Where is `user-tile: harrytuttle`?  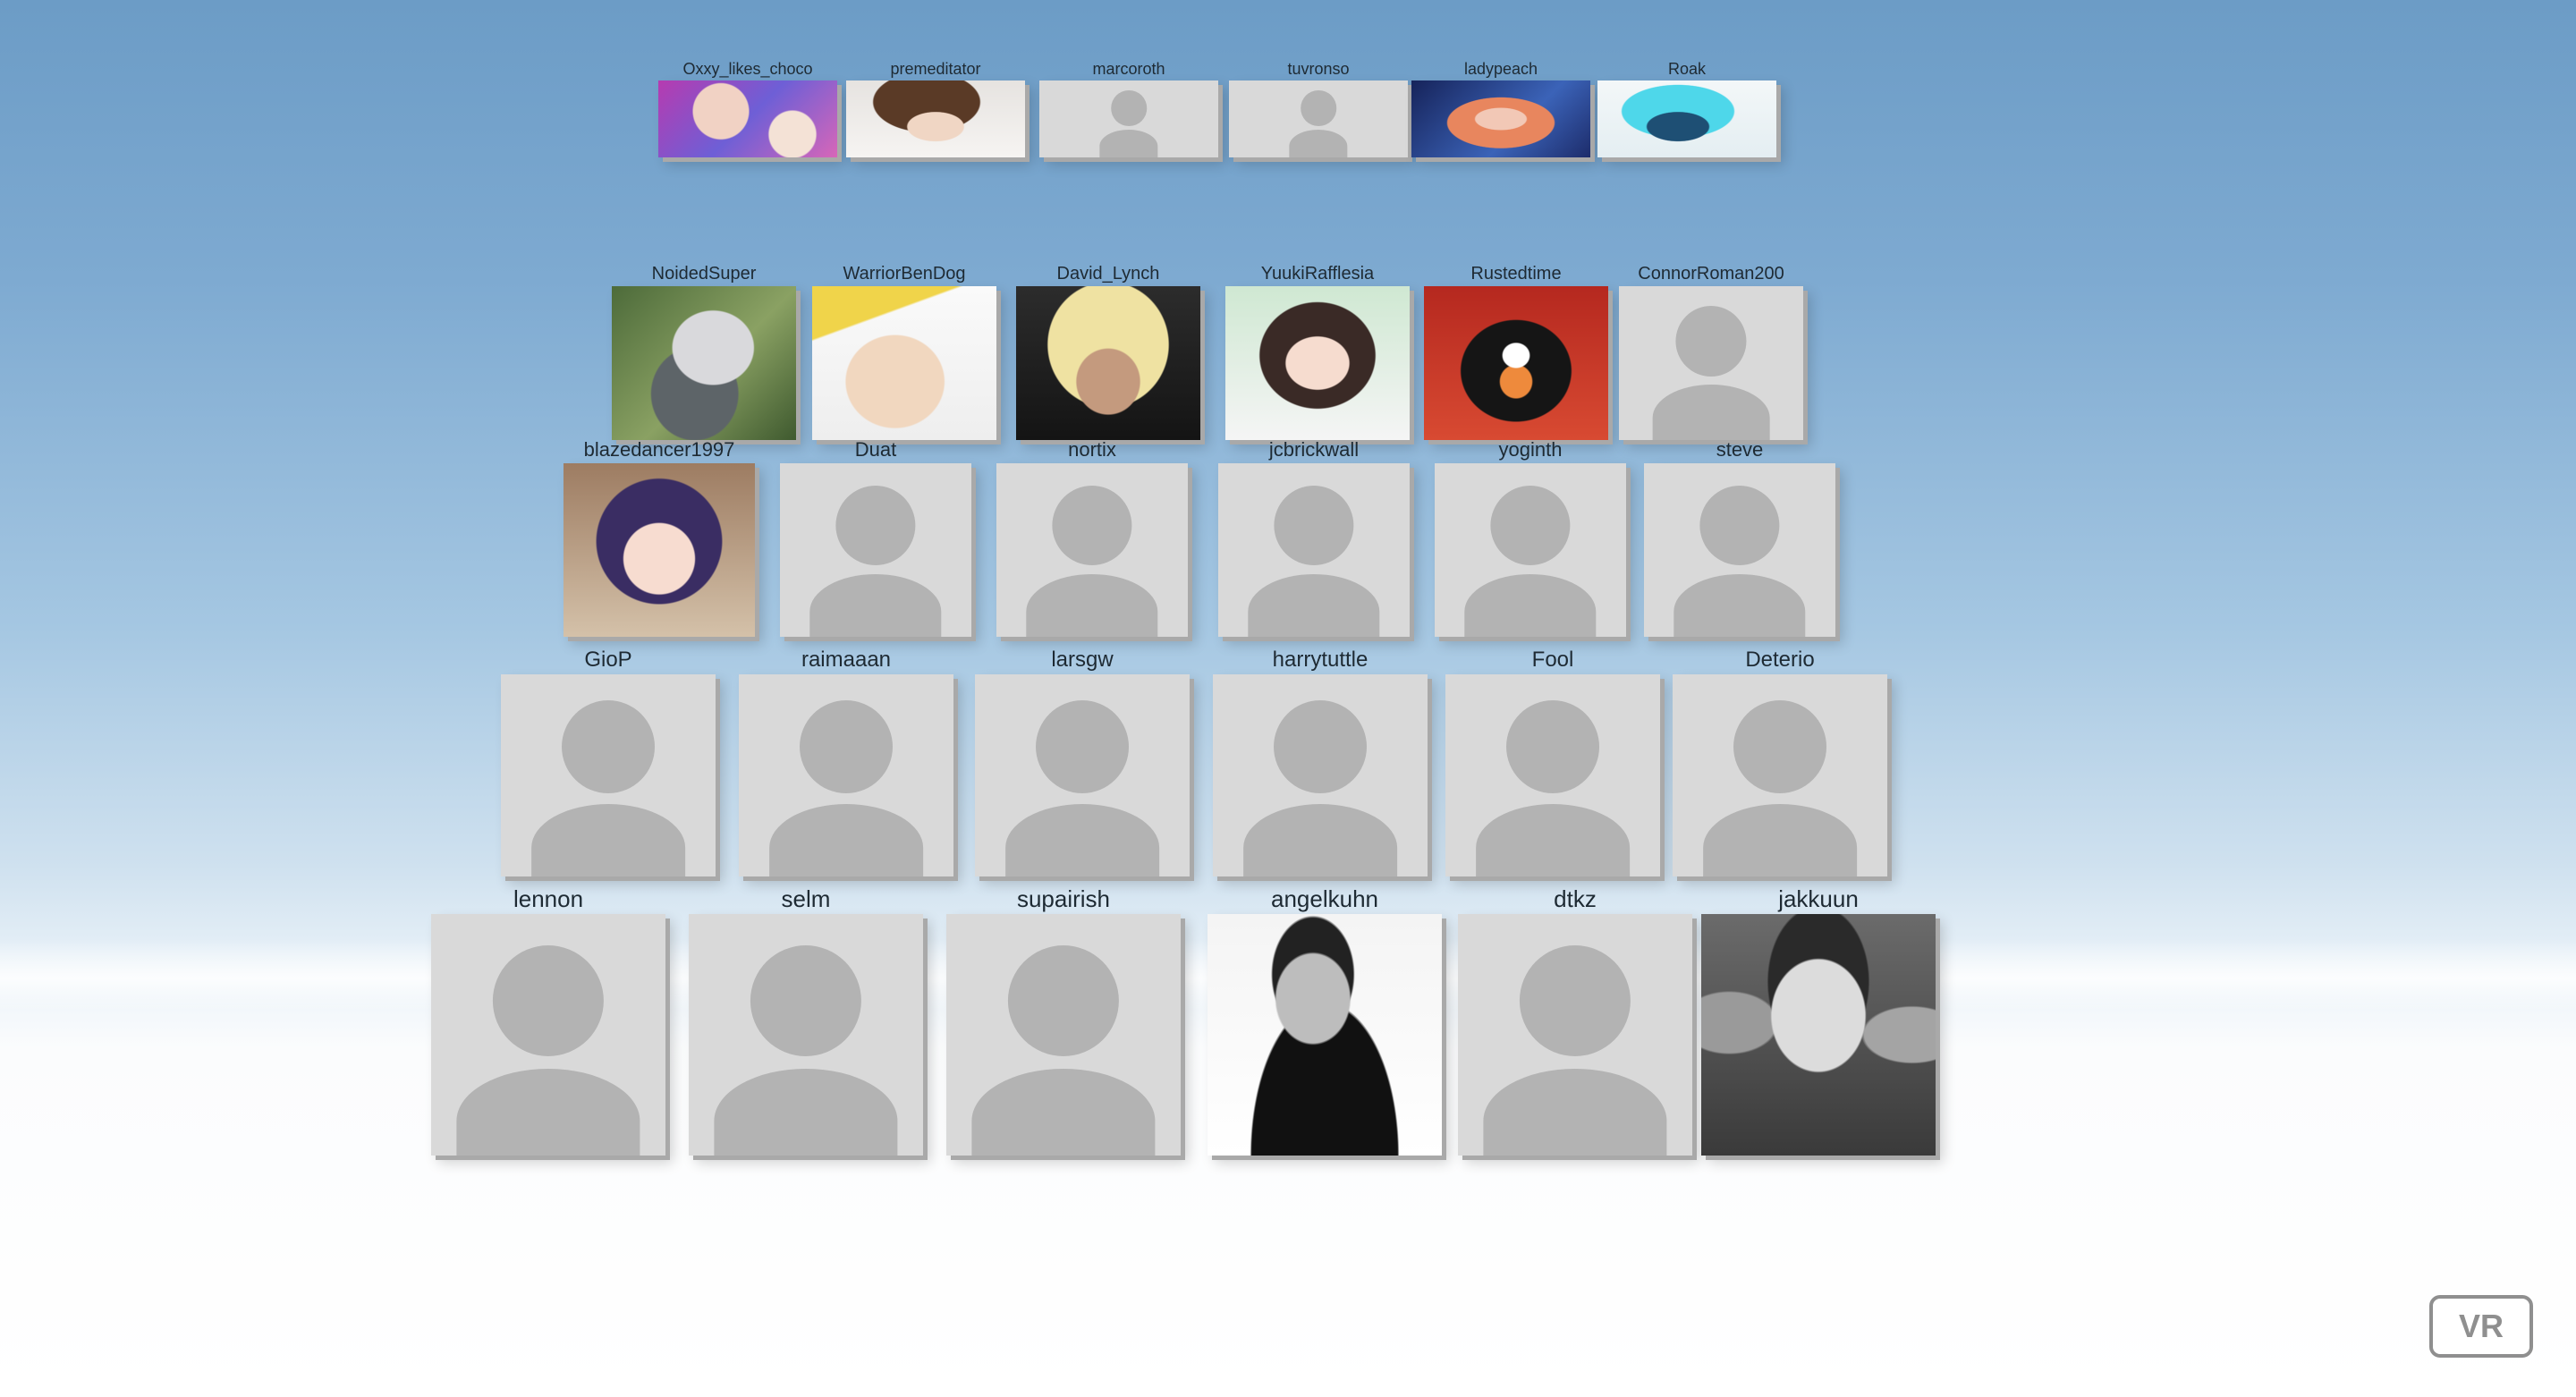 user-tile: harrytuttle is located at coordinates (1320, 761).